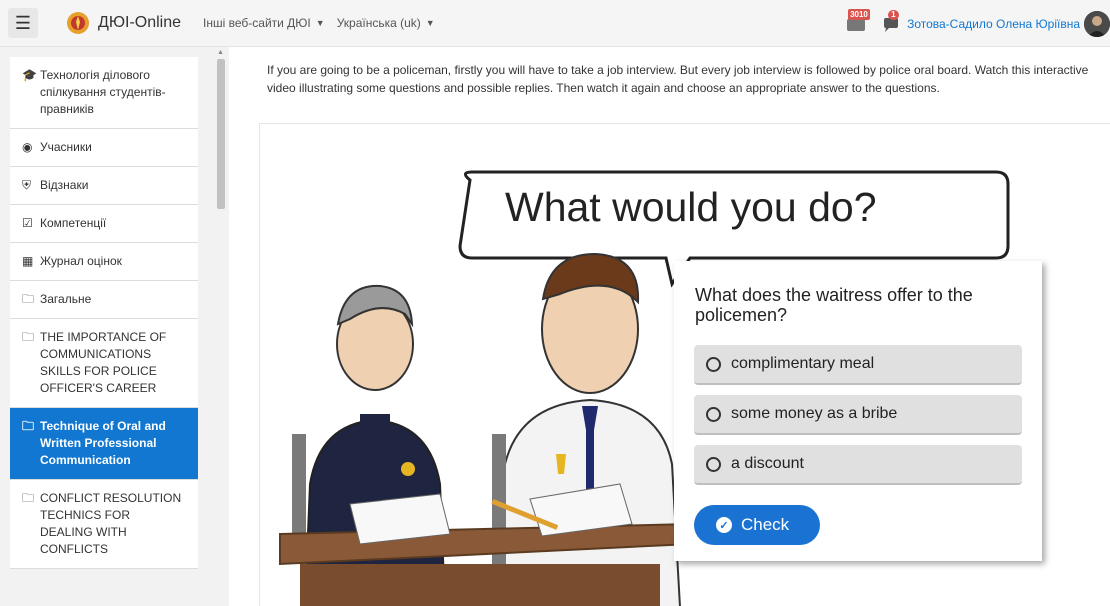 This screenshot has width=1110, height=606. I want to click on site-brand: ДЮІ-Online, so click(123, 23).